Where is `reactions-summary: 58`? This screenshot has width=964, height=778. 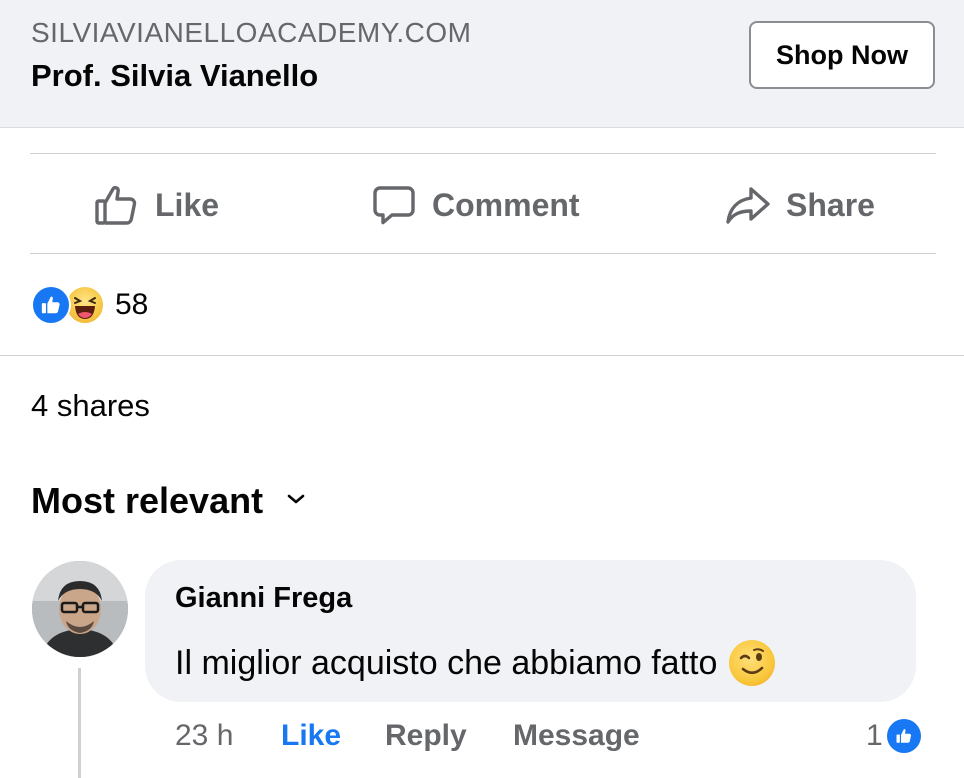
reactions-summary: 58 is located at coordinates (89, 305).